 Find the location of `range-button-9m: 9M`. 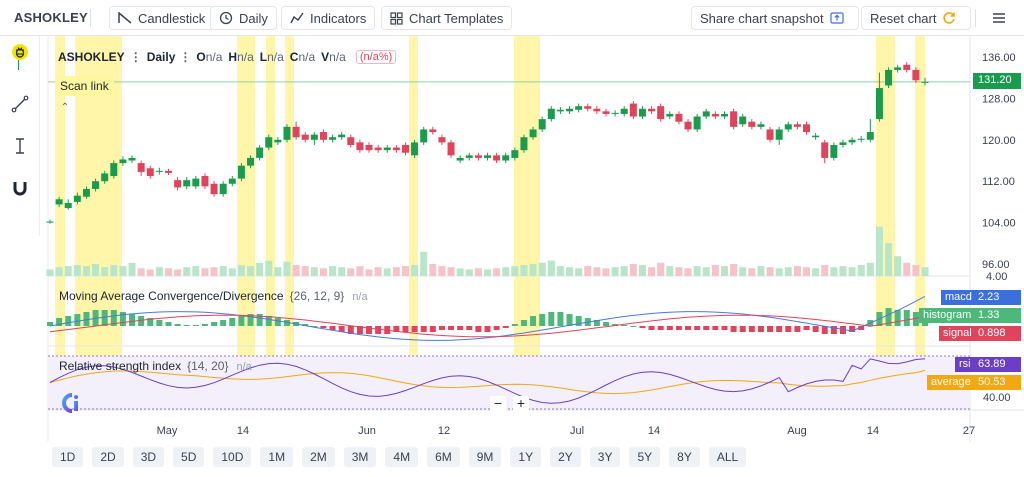

range-button-9m: 9M is located at coordinates (485, 457).